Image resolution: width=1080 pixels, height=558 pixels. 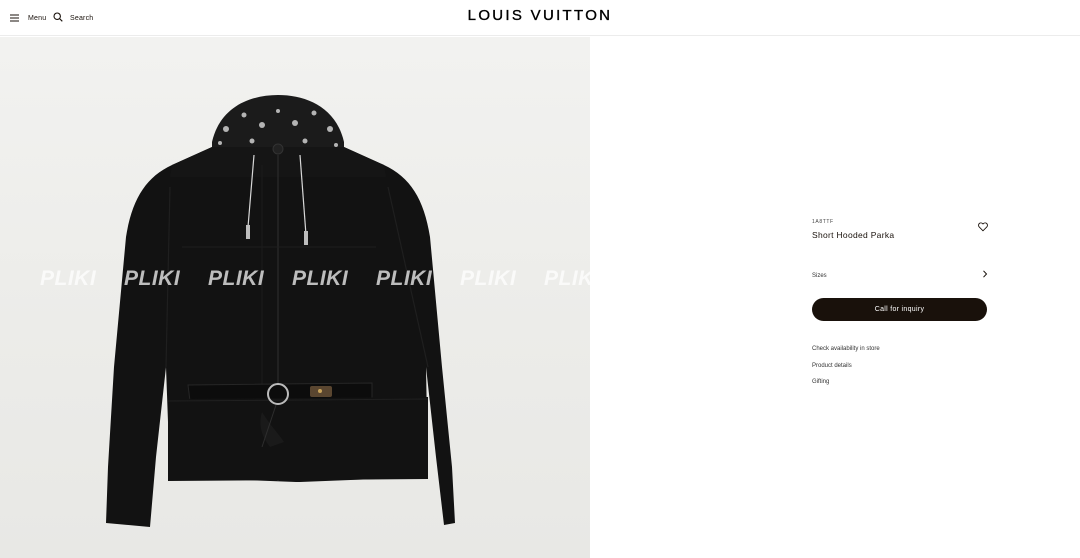 What do you see at coordinates (823, 222) in the screenshot?
I see `product-reference: 1A8TTF` at bounding box center [823, 222].